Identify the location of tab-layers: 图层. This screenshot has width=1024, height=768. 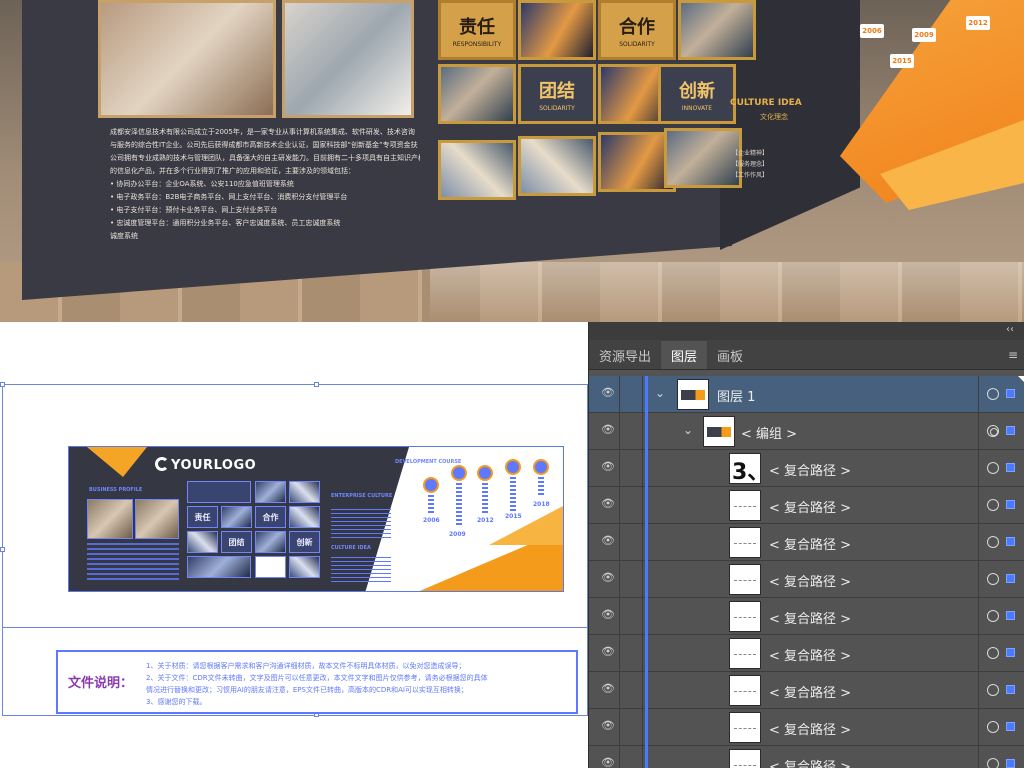
(684, 355).